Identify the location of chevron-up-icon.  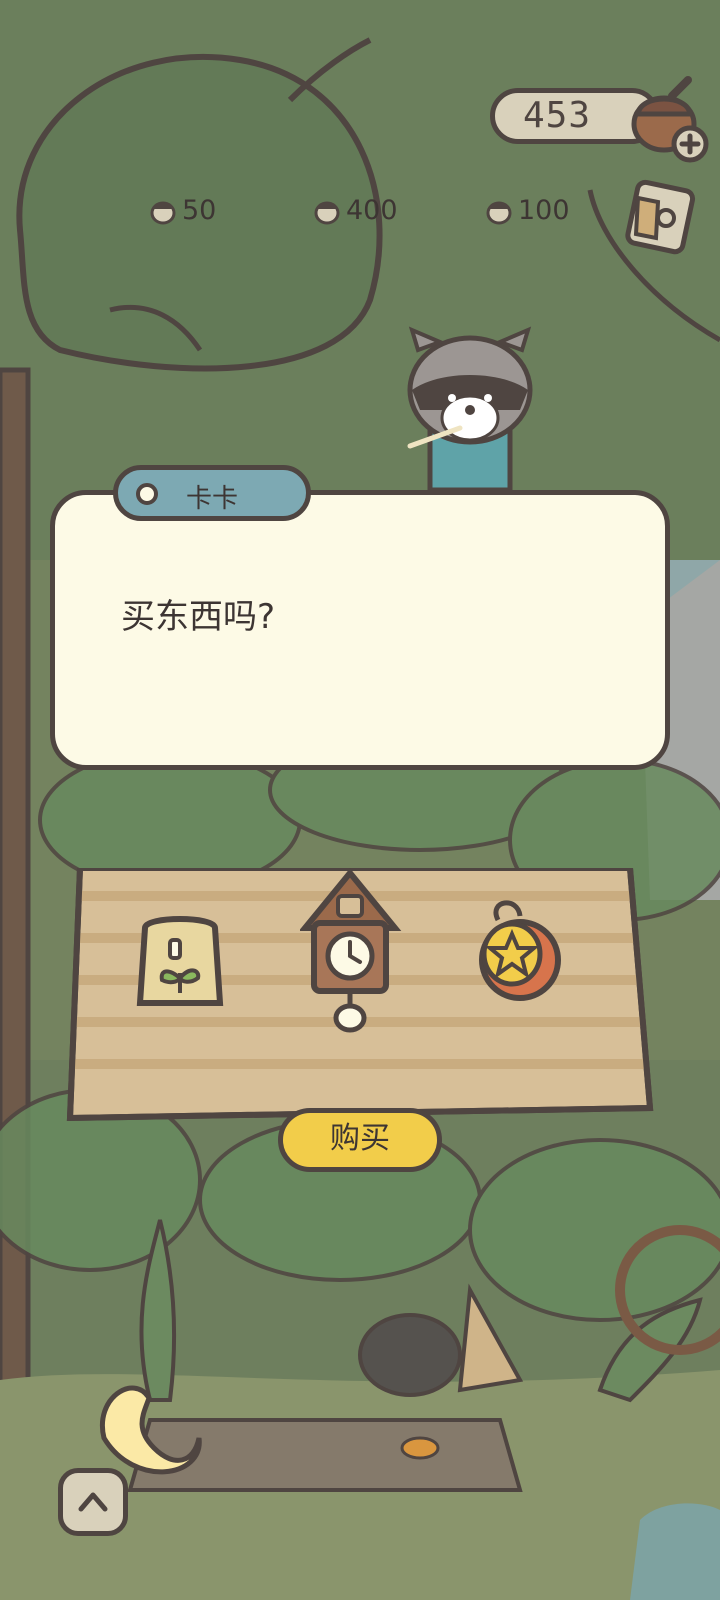
(93, 1502).